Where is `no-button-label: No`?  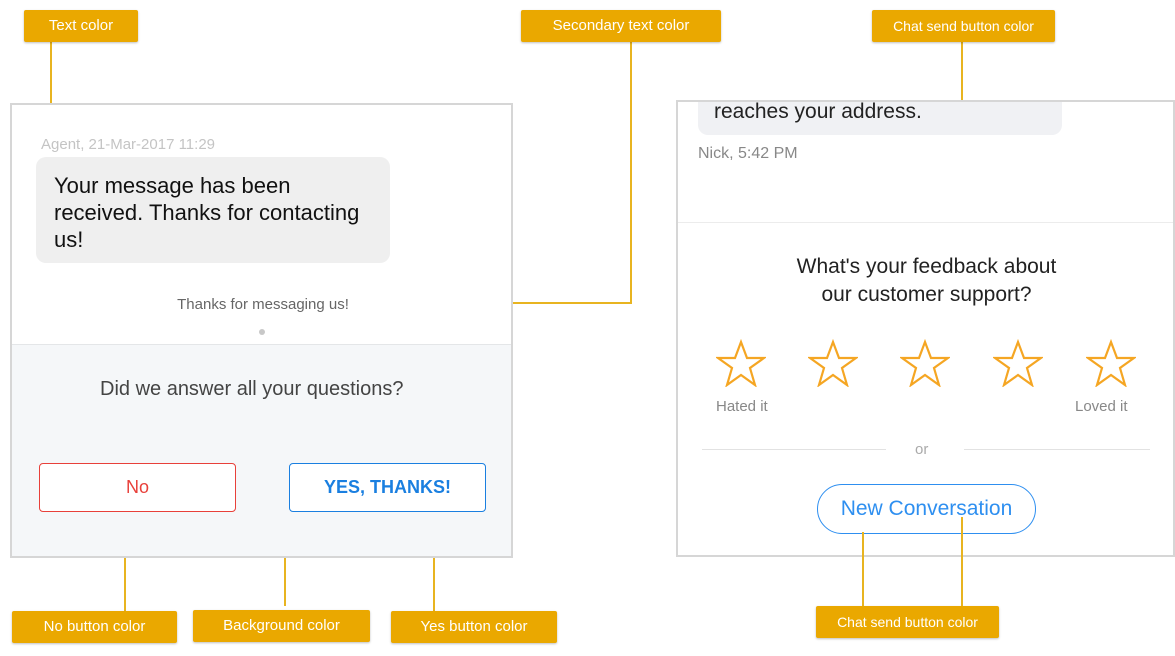
no-button-label: No is located at coordinates (137, 487).